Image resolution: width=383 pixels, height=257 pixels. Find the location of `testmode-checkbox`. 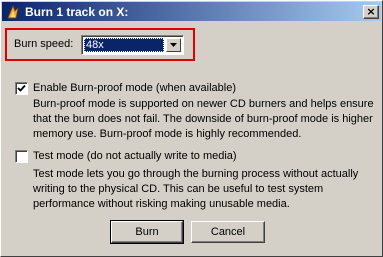

testmode-checkbox is located at coordinates (21, 156).